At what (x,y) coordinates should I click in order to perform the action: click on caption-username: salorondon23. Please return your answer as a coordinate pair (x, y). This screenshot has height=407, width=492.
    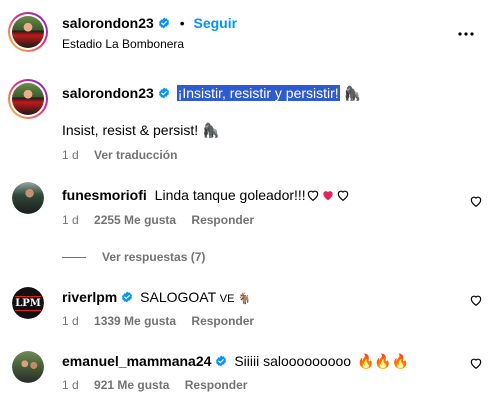
    Looking at the image, I should click on (108, 93).